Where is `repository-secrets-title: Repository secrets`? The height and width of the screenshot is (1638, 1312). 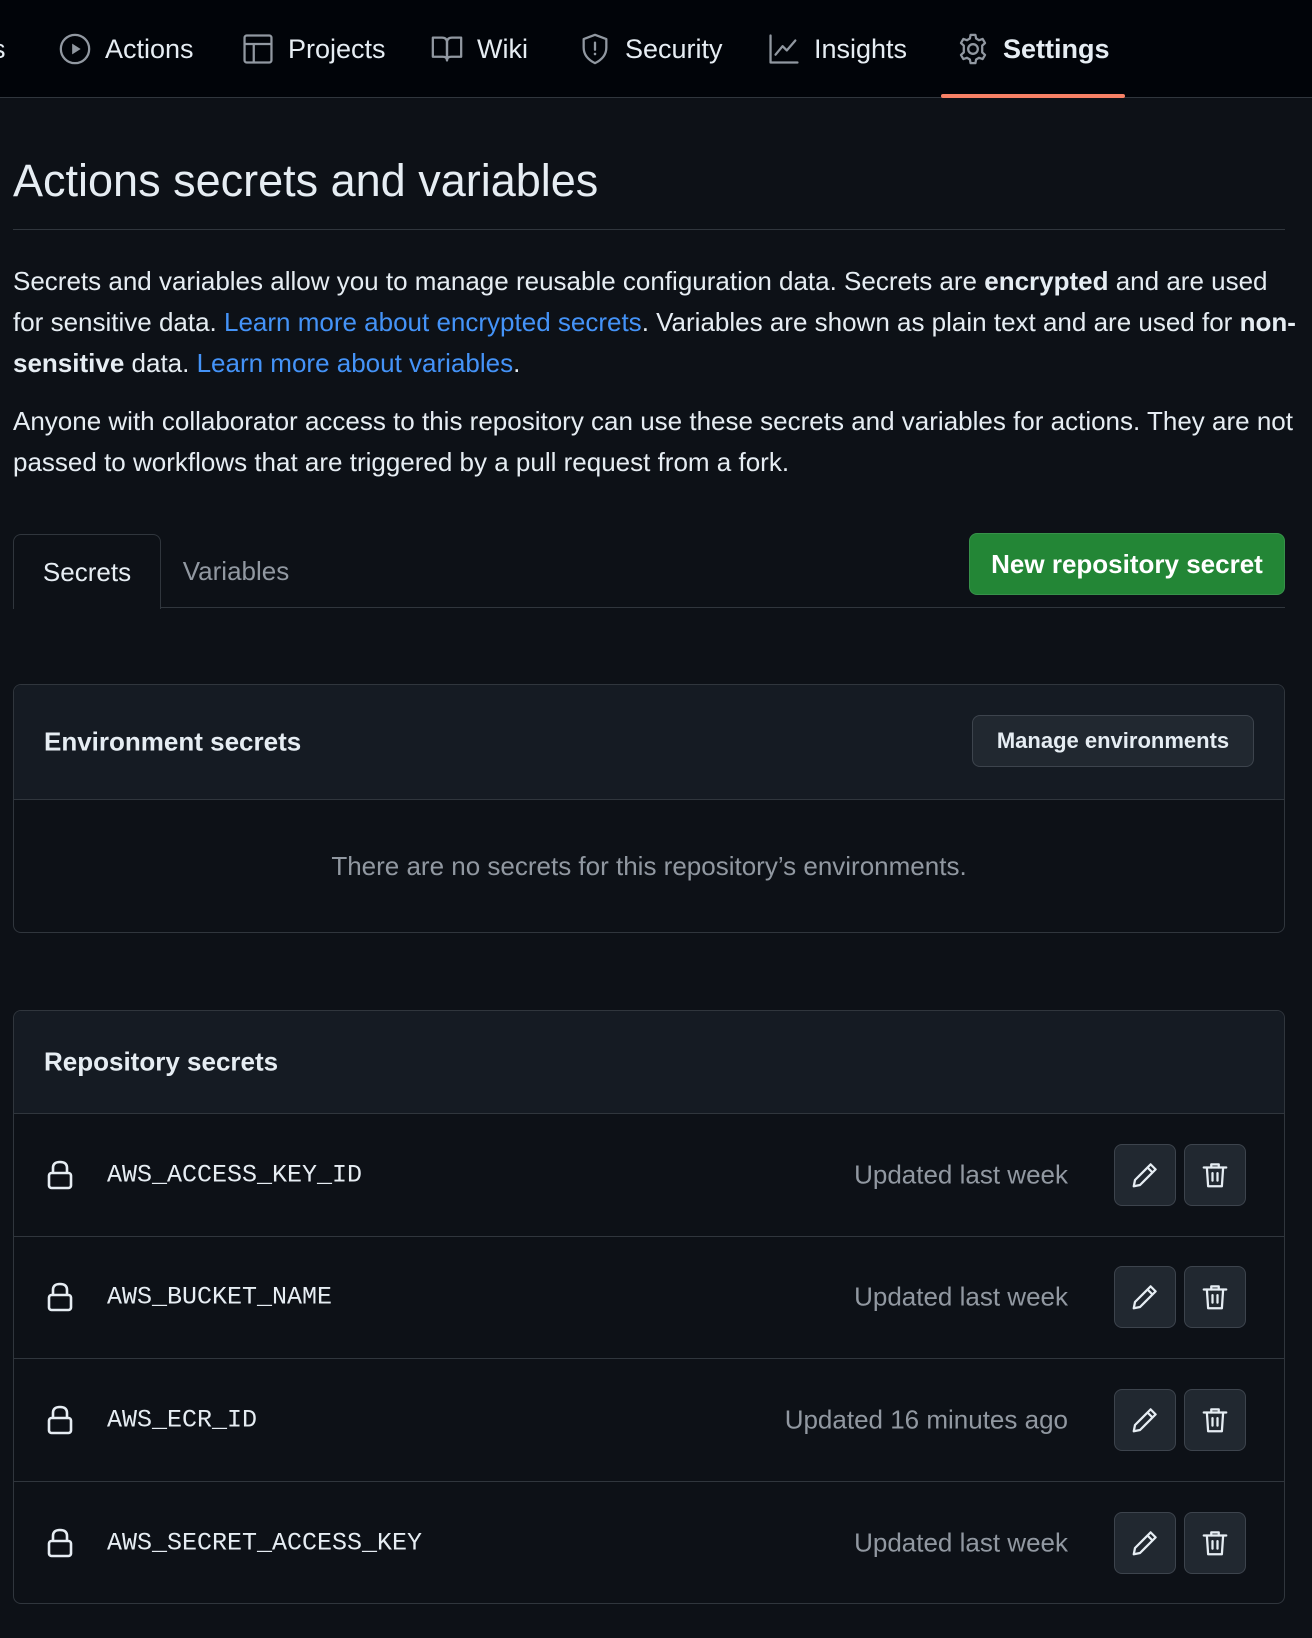
repository-secrets-title: Repository secrets is located at coordinates (161, 1061).